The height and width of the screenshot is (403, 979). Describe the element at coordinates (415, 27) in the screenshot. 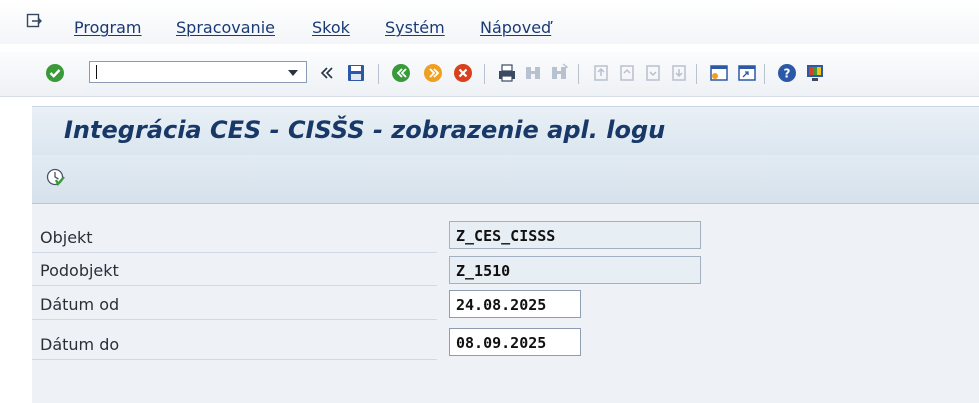

I see `menu-system: Systém` at that location.